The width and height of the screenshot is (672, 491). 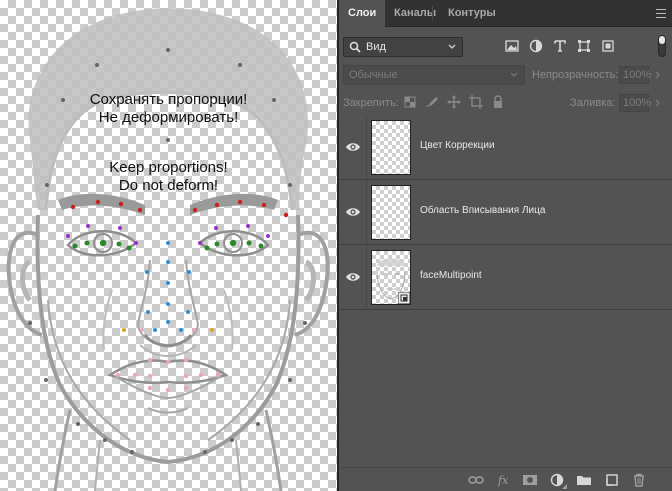 What do you see at coordinates (635, 103) in the screenshot?
I see `fill-input: 100%` at bounding box center [635, 103].